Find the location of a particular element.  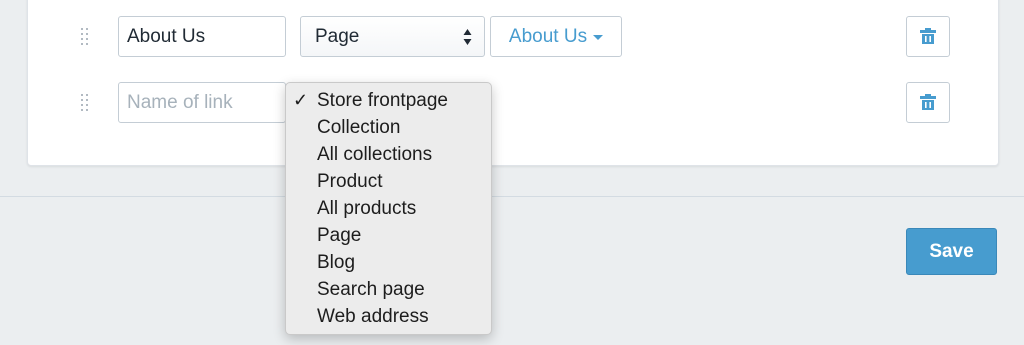

menu-option-product: Product is located at coordinates (388, 181).